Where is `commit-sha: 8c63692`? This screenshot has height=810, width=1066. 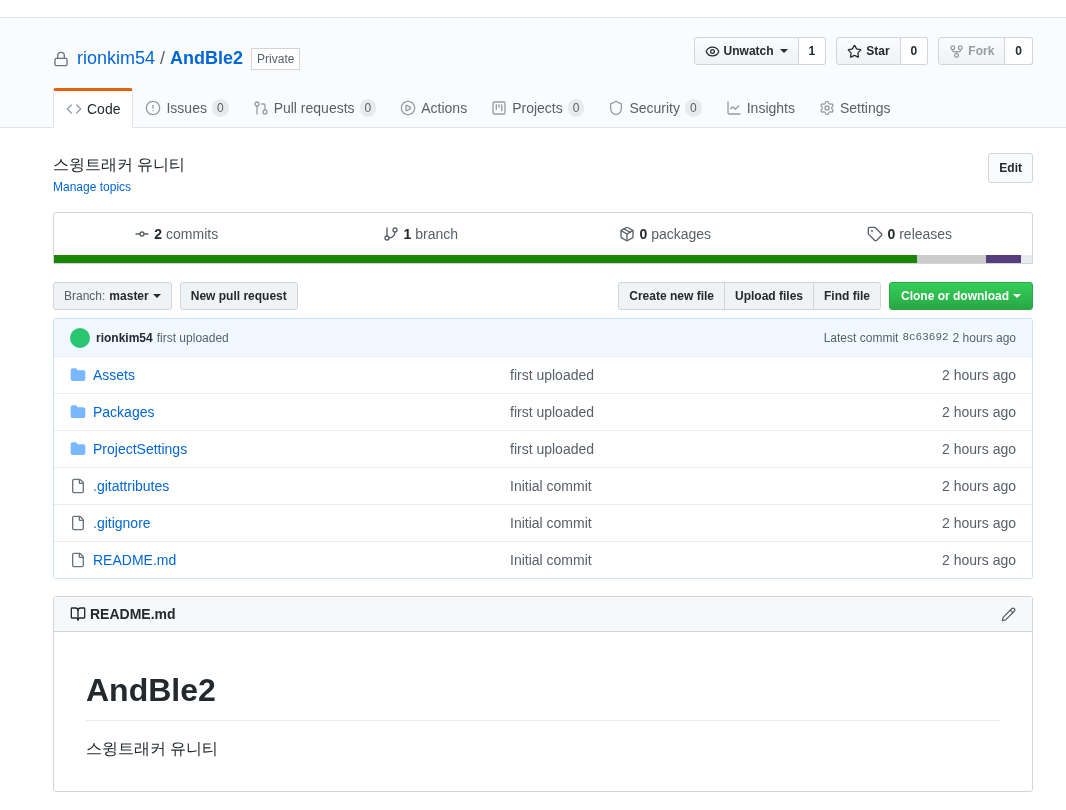 commit-sha: 8c63692 is located at coordinates (925, 337).